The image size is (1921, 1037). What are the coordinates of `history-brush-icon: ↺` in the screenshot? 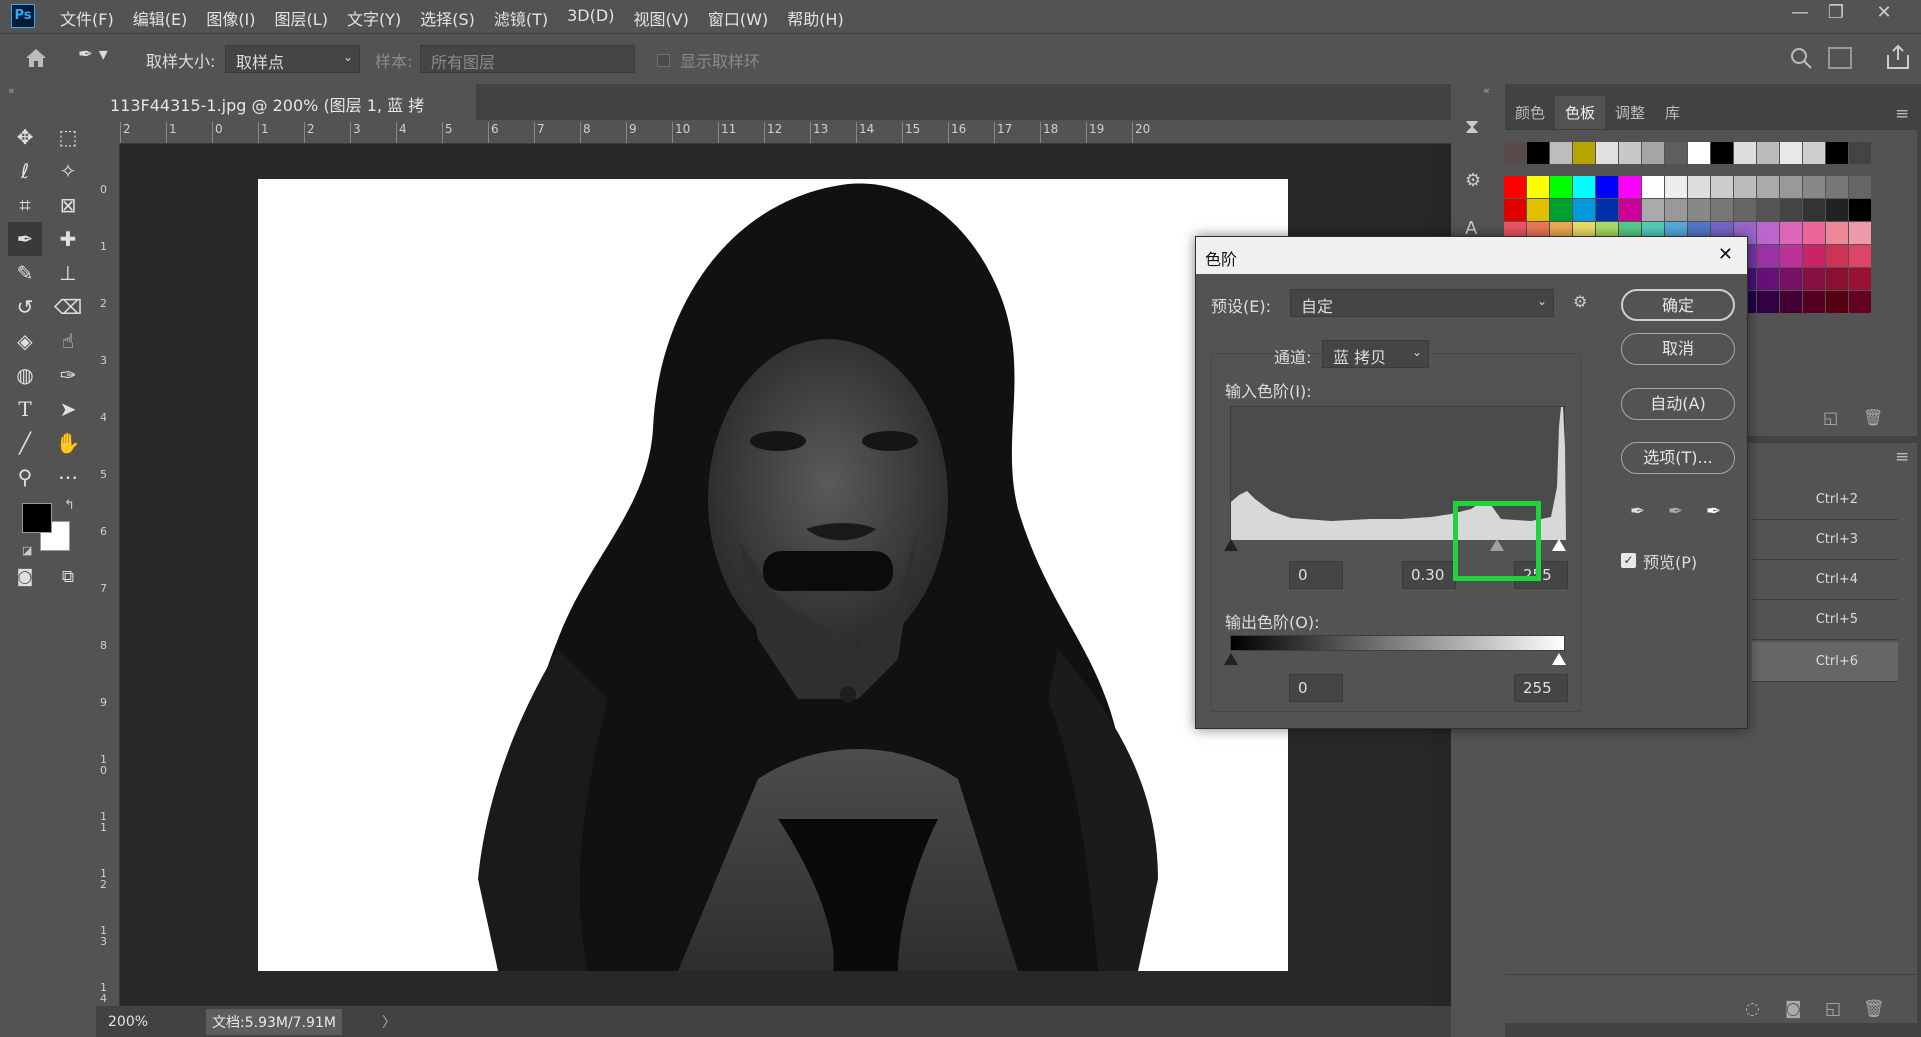 It's located at (25, 307).